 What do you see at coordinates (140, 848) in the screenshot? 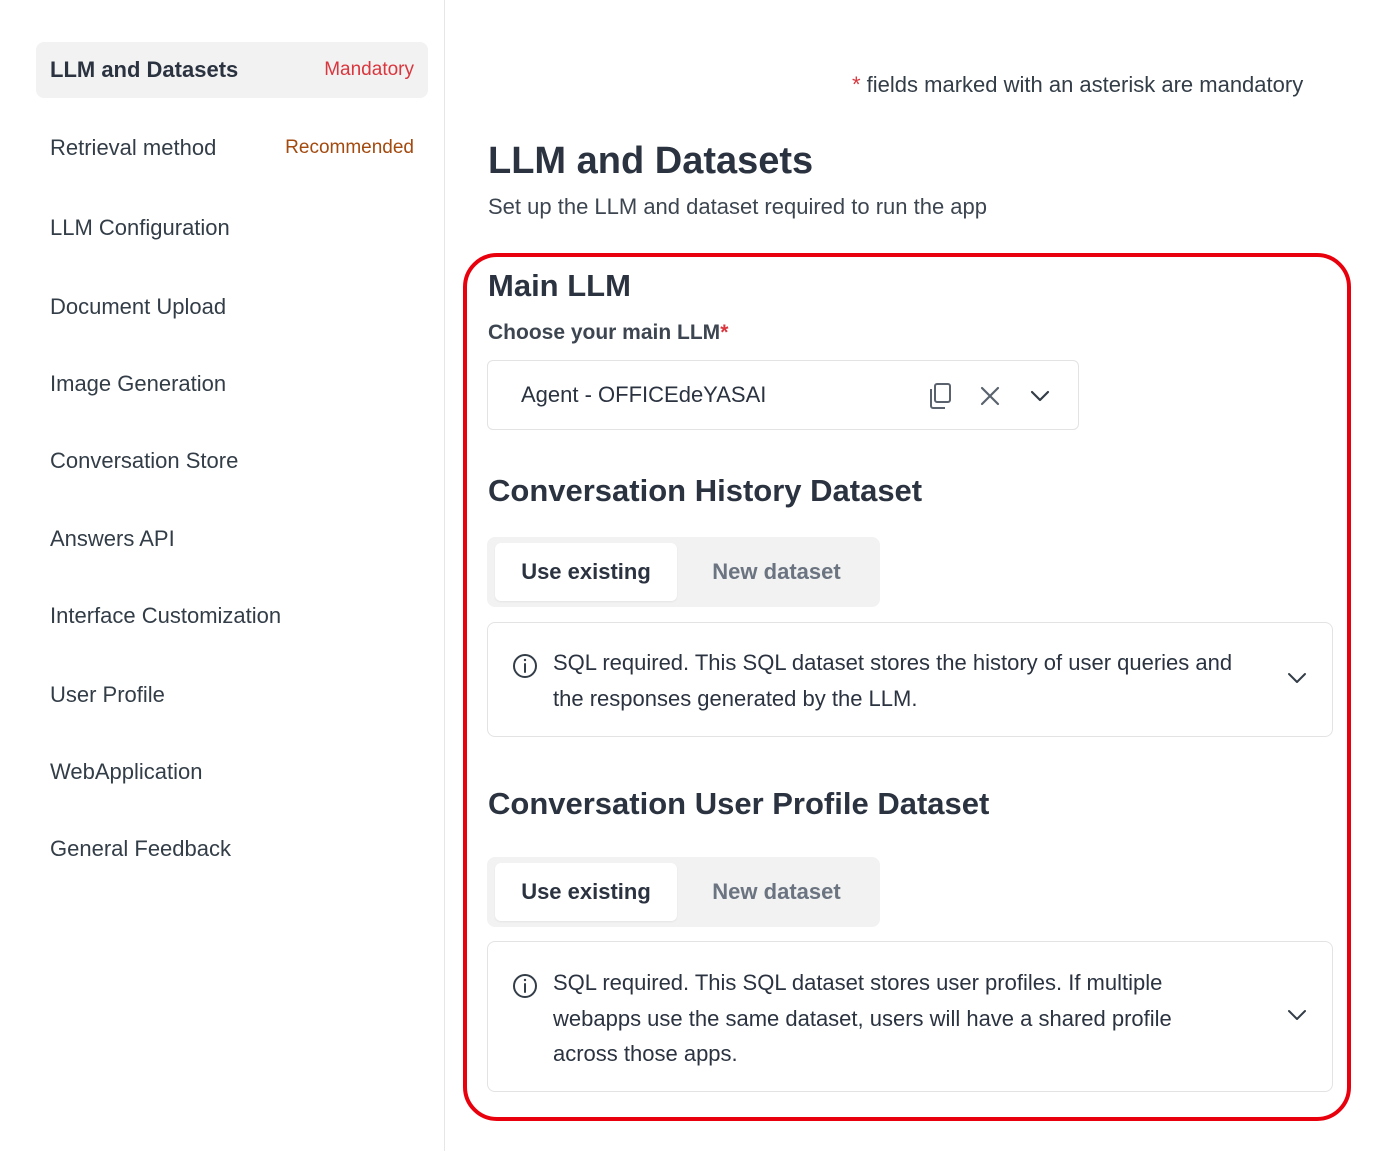
I see `sidebar-item-label: General Feedback` at bounding box center [140, 848].